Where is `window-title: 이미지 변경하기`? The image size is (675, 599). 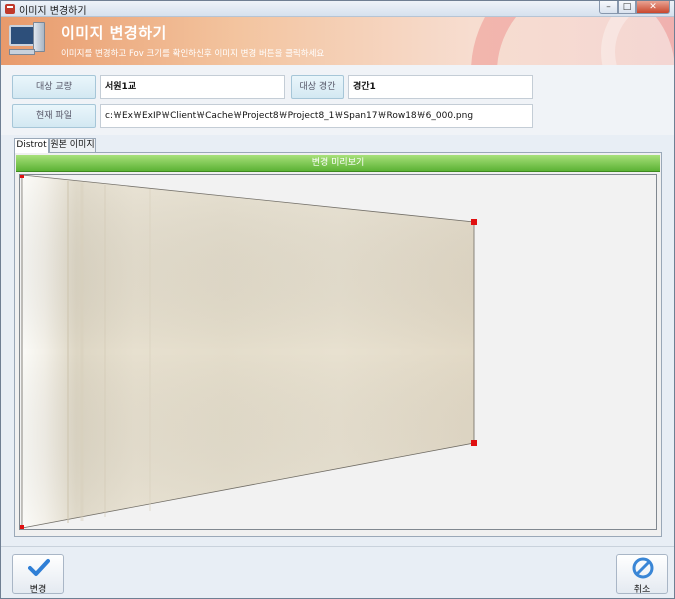
window-title: 이미지 변경하기 is located at coordinates (53, 11).